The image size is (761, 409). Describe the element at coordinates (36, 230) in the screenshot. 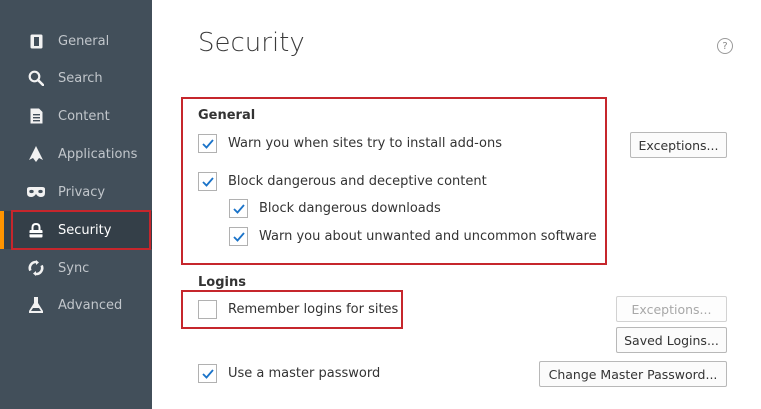

I see `lock-icon` at that location.